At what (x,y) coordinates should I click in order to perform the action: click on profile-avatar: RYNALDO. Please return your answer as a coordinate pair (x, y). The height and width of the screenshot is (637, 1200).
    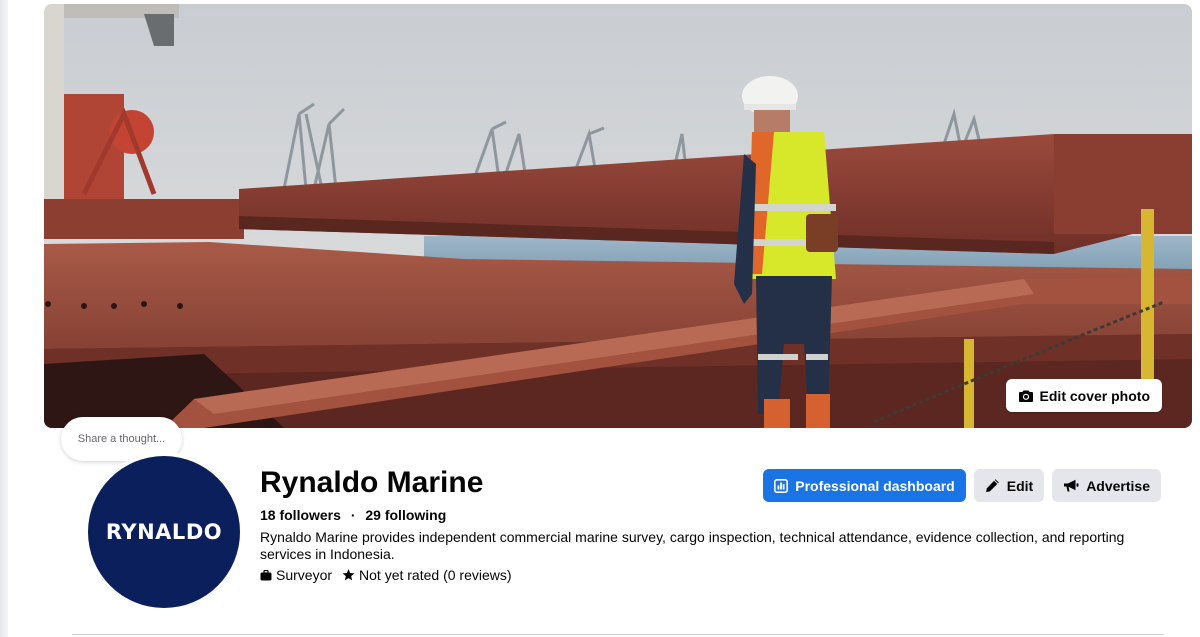
    Looking at the image, I should click on (164, 532).